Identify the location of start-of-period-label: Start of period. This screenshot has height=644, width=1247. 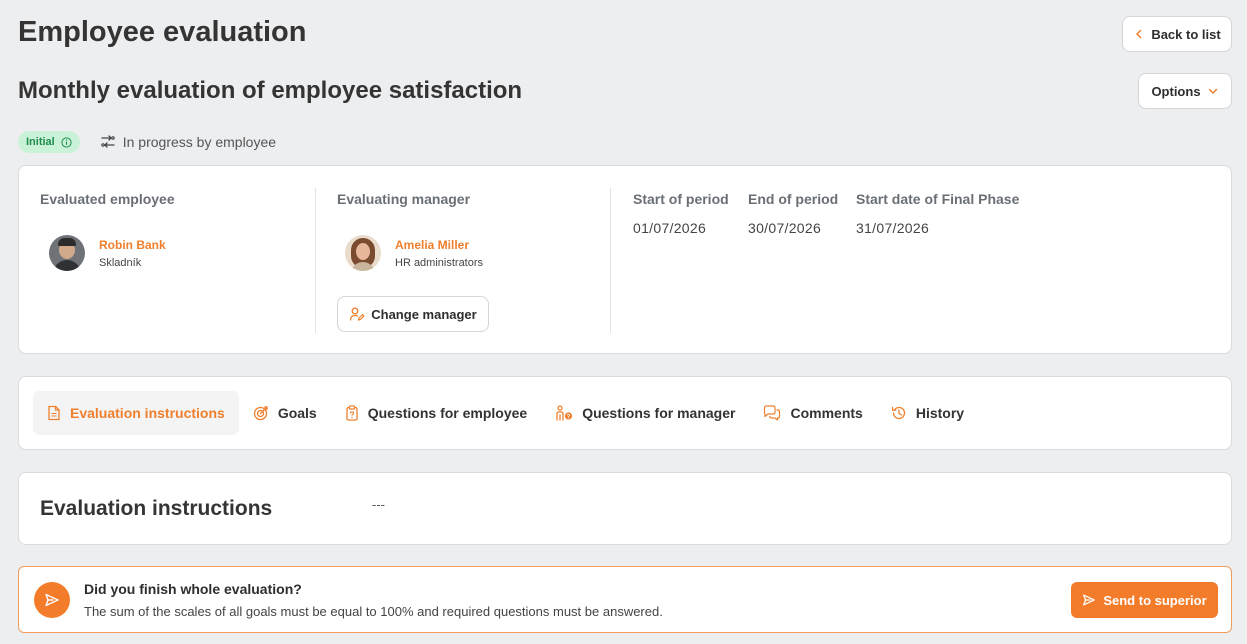
(681, 199).